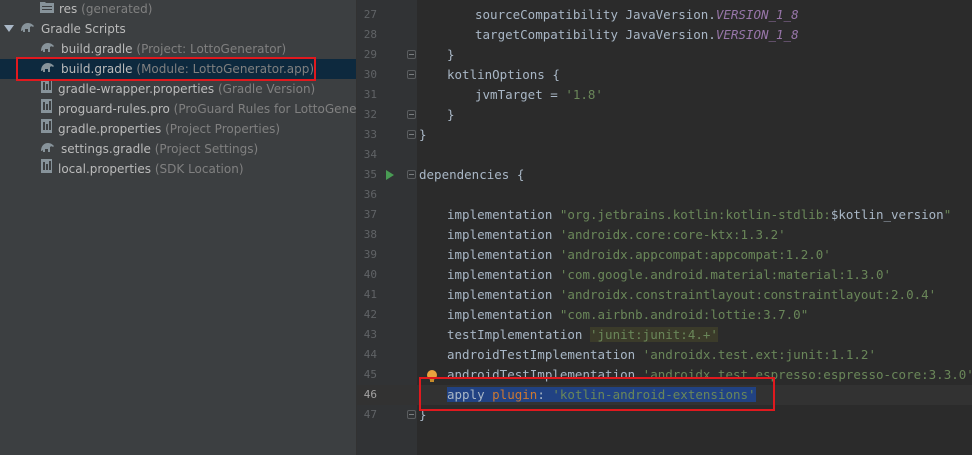  What do you see at coordinates (451, 114) in the screenshot?
I see `code-line-32: }` at bounding box center [451, 114].